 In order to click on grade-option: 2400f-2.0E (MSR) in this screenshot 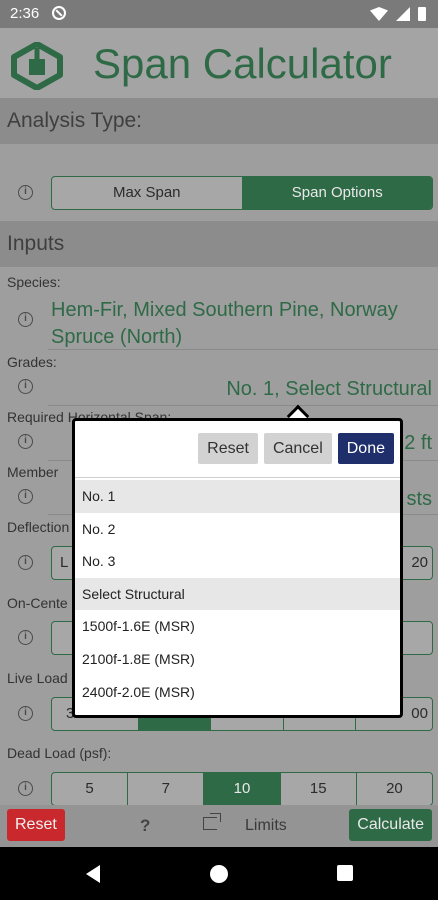, I will do `click(237, 692)`.